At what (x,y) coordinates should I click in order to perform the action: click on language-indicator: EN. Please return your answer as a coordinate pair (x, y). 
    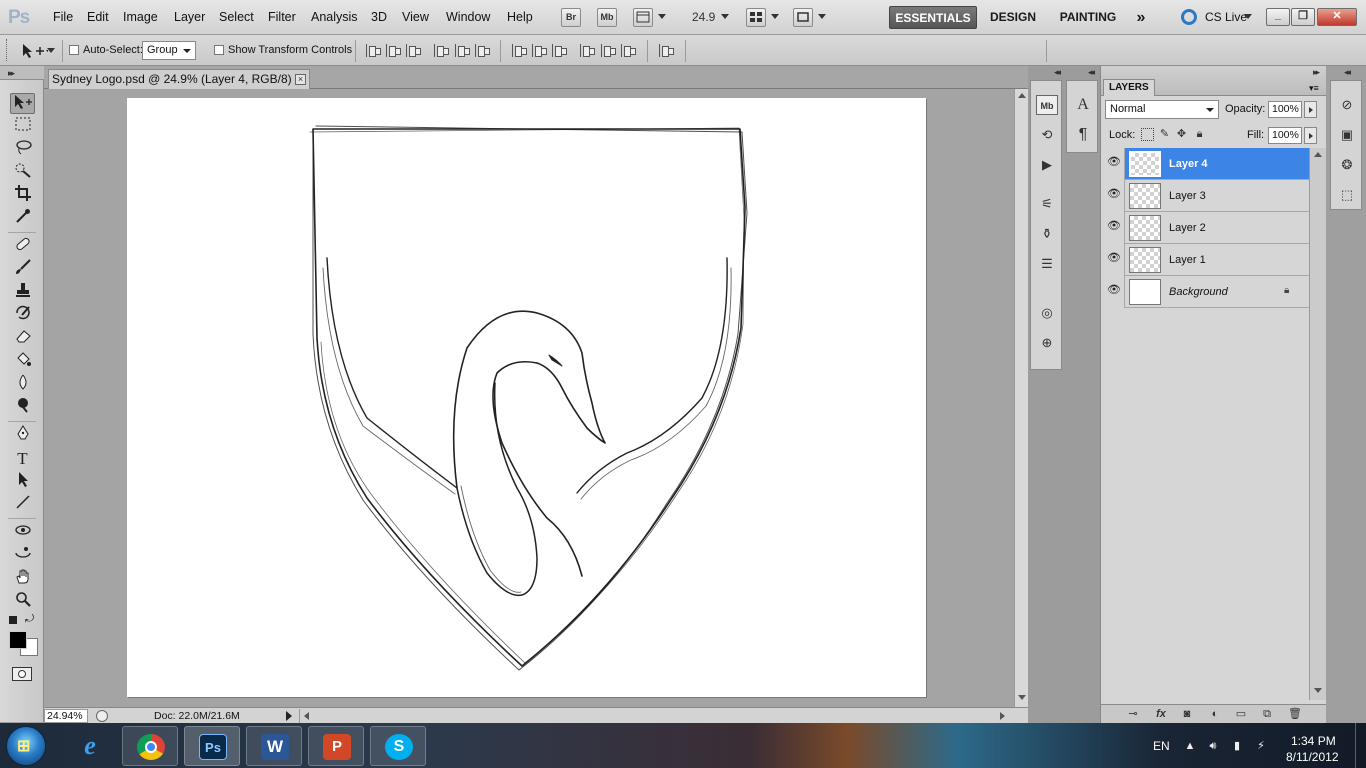
    Looking at the image, I should click on (1161, 746).